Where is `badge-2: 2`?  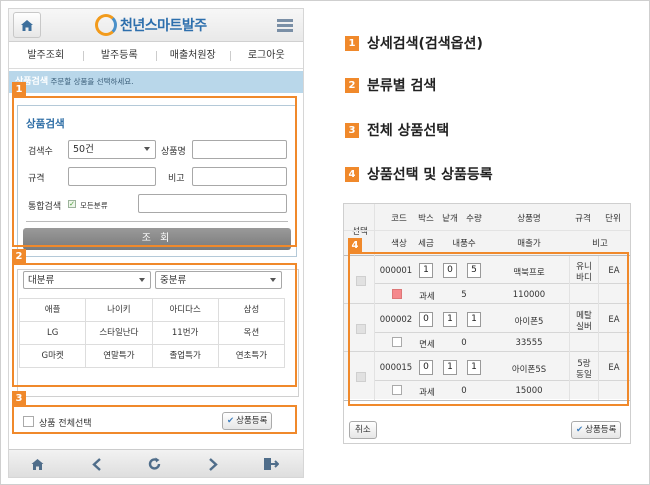
badge-2: 2 is located at coordinates (19, 256).